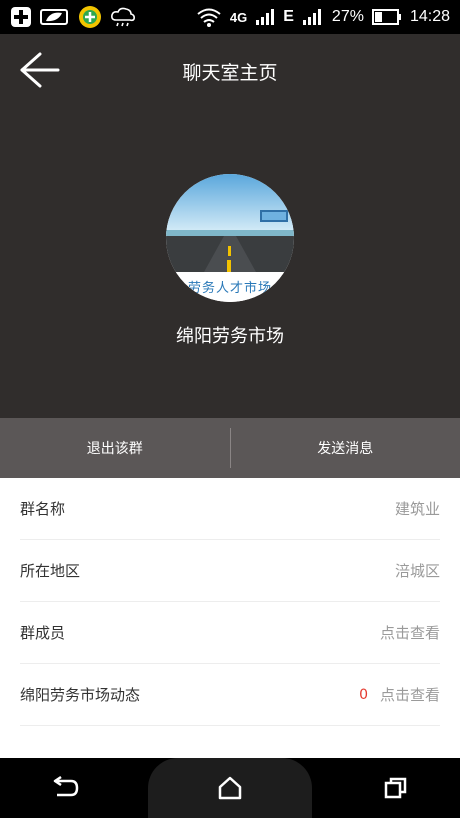 The image size is (460, 818). Describe the element at coordinates (265, 17) in the screenshot. I see `signal-icon` at that location.